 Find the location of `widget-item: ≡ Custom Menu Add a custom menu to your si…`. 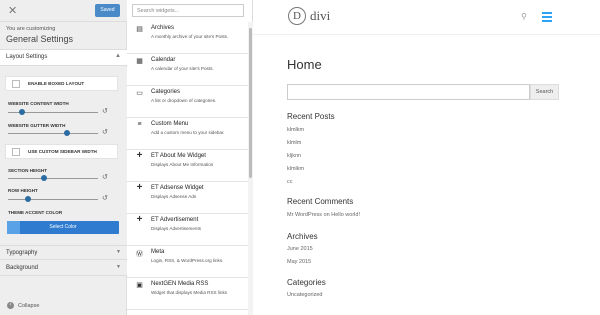

widget-item: ≡ Custom Menu Add a custom menu to your si… is located at coordinates (187, 134).